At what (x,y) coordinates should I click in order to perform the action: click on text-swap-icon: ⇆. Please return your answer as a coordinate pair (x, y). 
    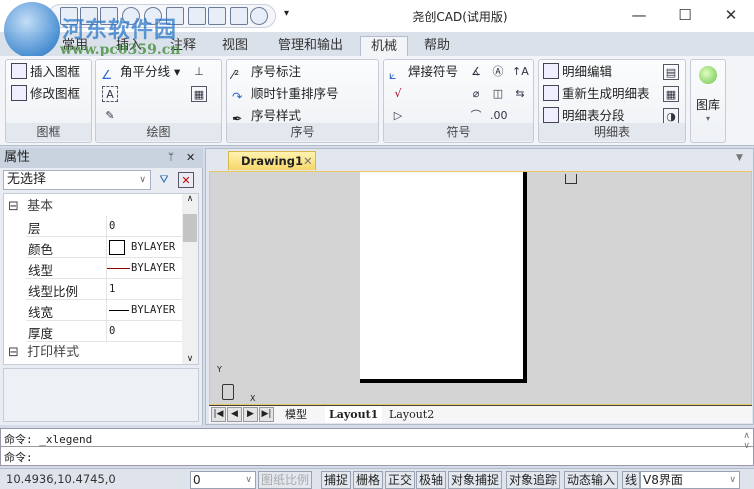
    Looking at the image, I should click on (520, 94).